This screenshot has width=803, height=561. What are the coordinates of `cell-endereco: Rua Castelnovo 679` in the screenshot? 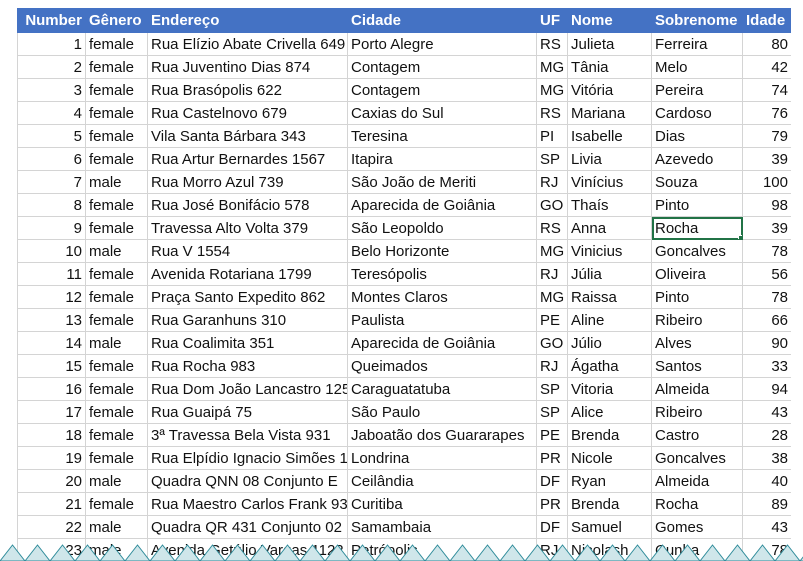 It's located at (247, 113).